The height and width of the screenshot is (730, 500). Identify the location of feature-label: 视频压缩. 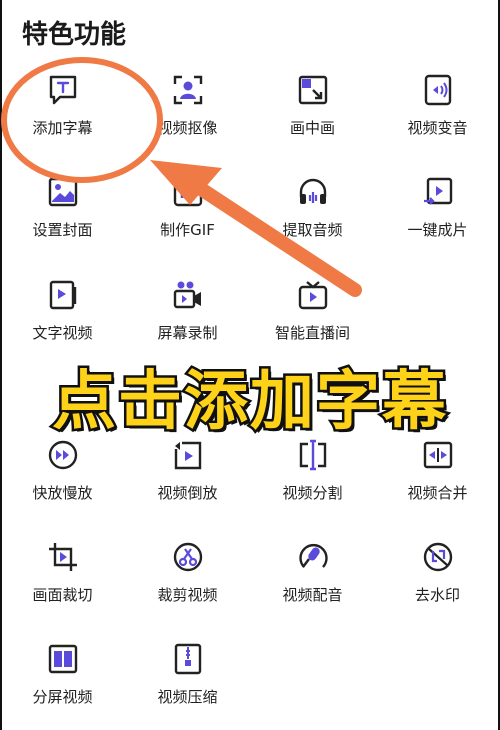
(187, 697).